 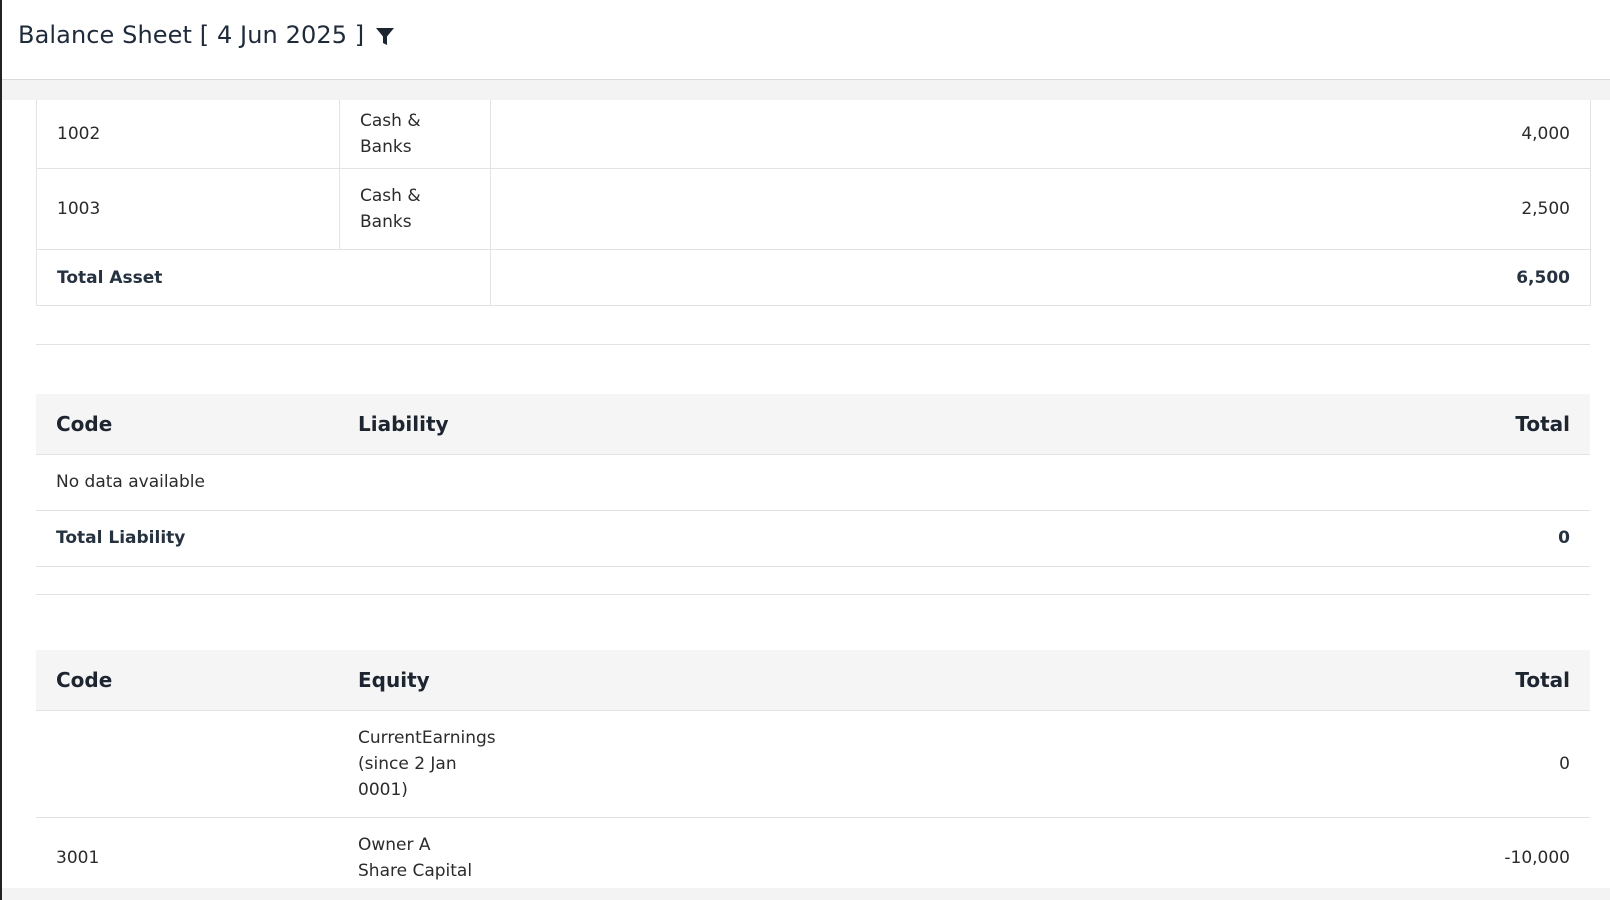 I want to click on total-liability-value: 0, so click(x=1414, y=538).